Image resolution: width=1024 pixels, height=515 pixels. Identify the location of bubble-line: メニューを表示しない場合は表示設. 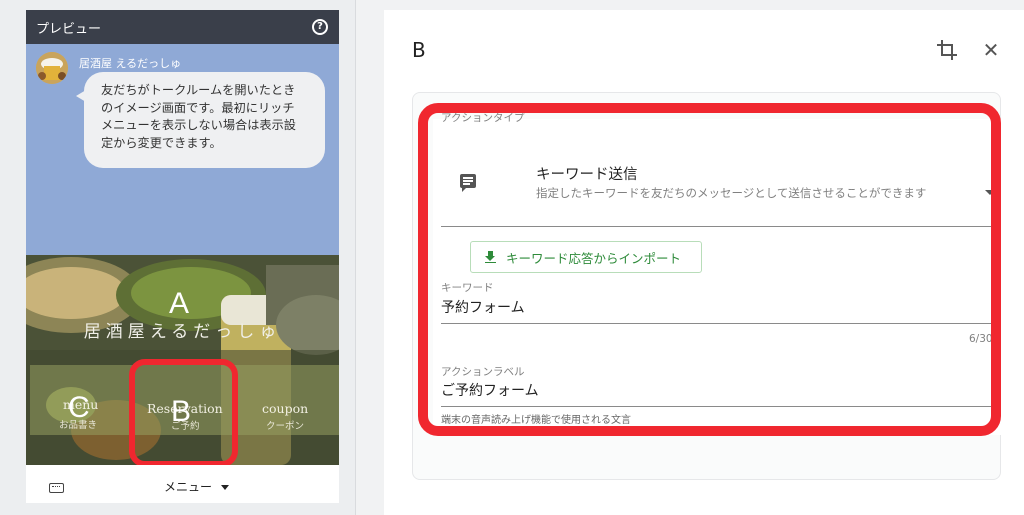
(198, 125).